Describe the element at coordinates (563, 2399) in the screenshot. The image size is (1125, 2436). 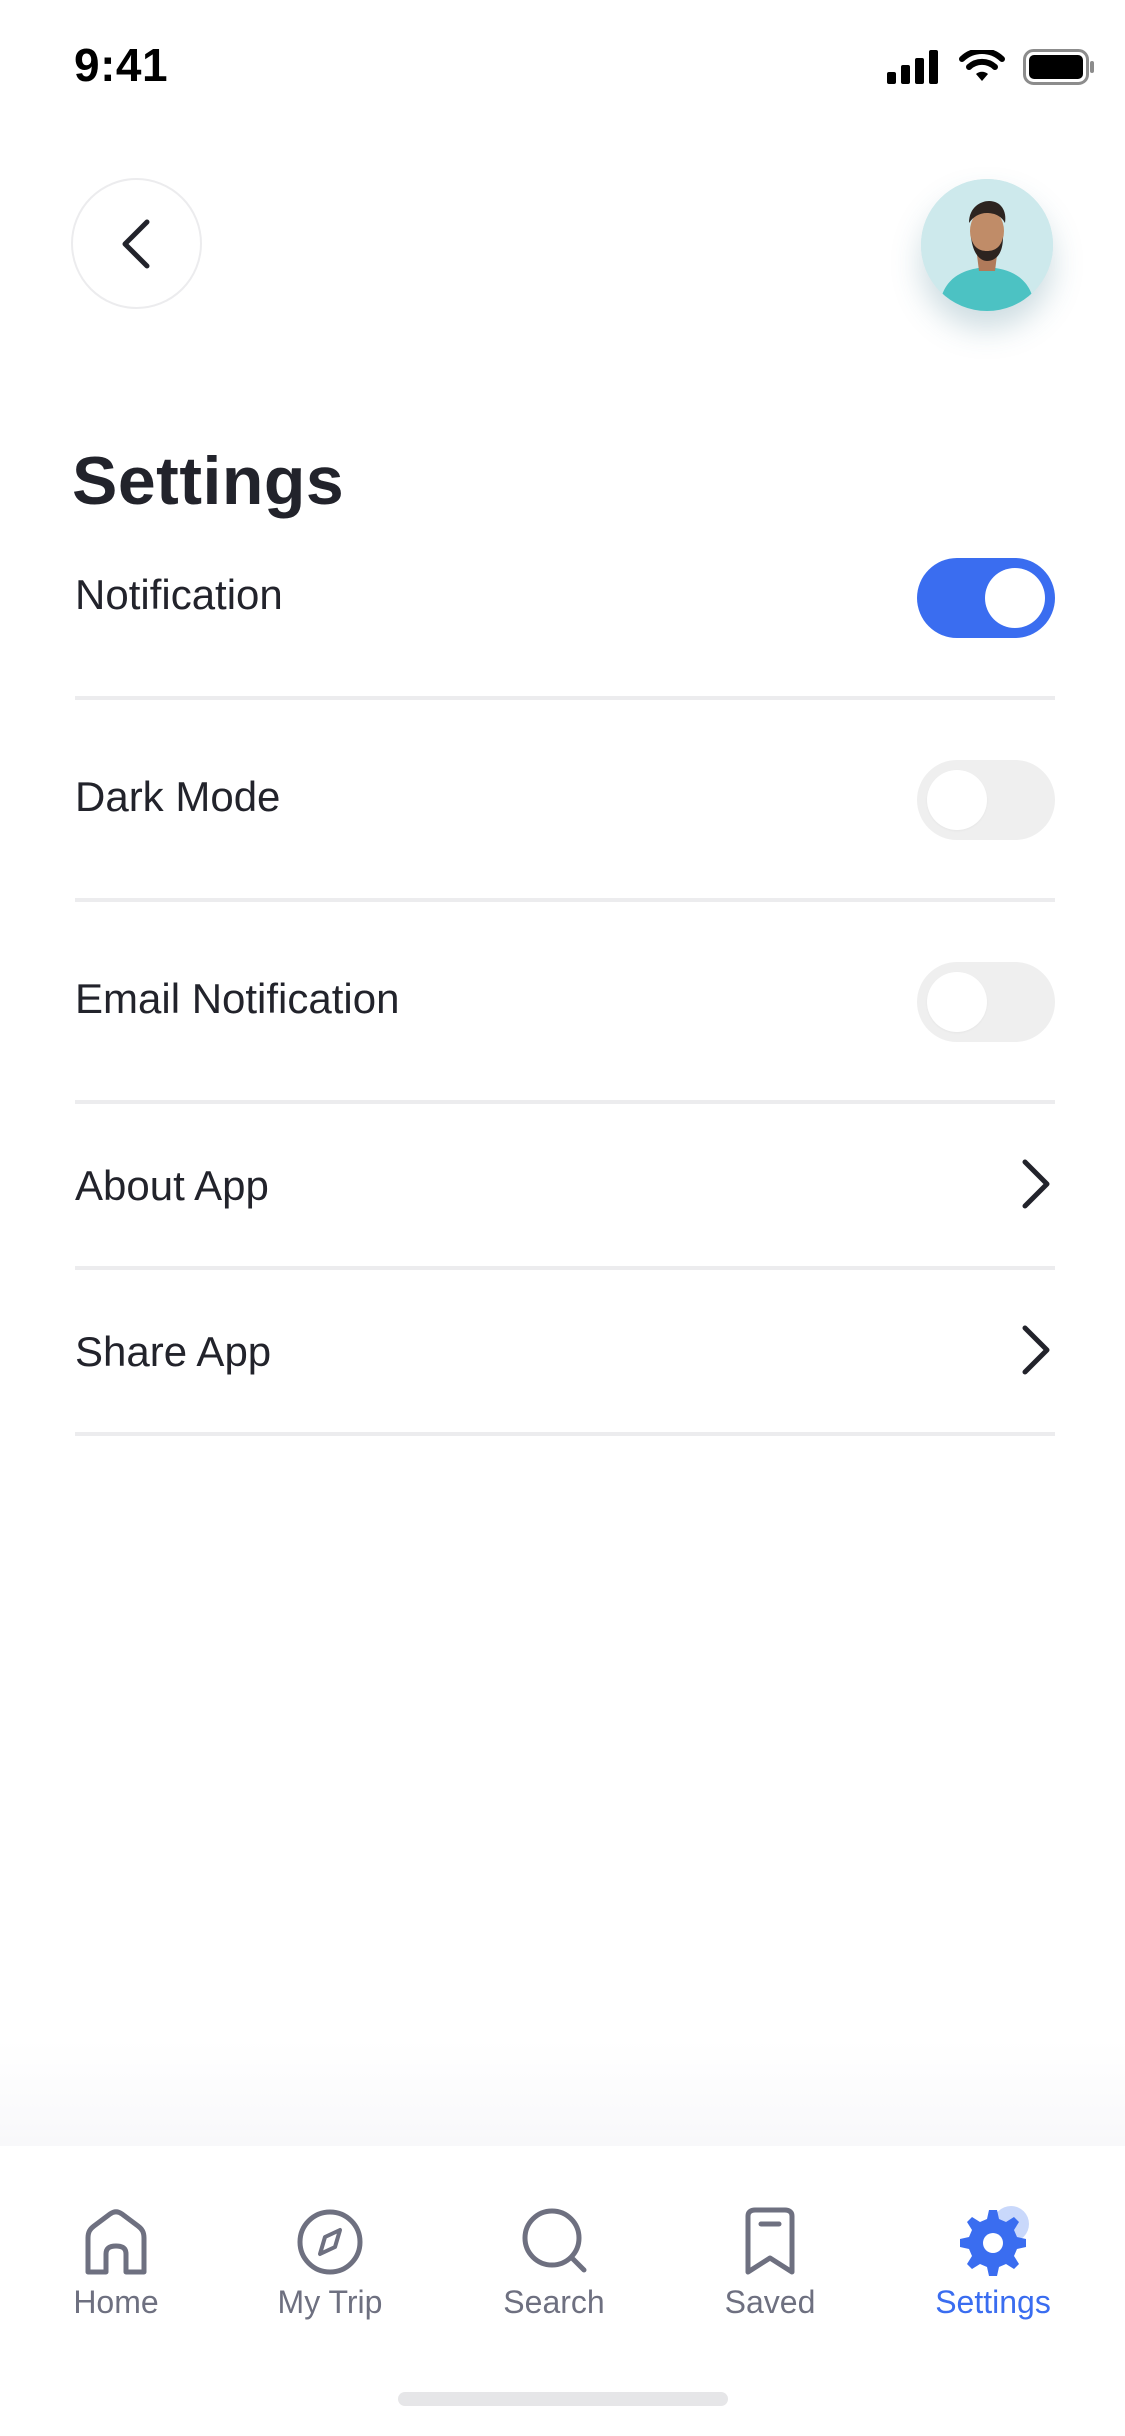
I see `home-indicator` at that location.